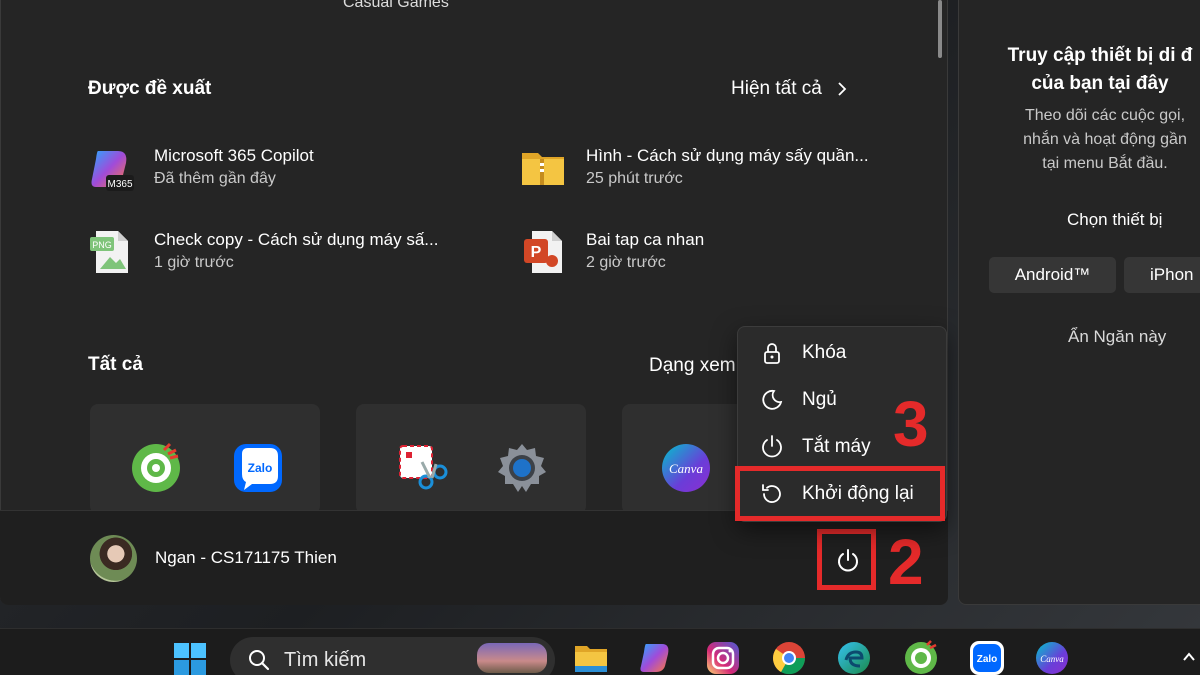  I want to click on phone-panel-title-line1: Truy cập thiết bị di đ, so click(1100, 55).